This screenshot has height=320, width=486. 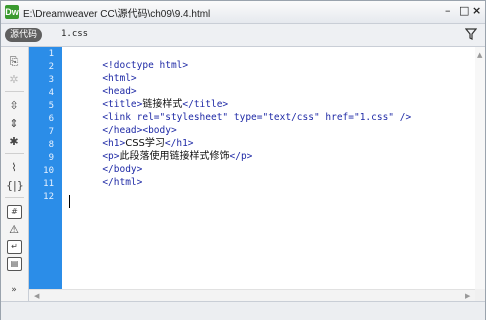 I want to click on line-number: 4, so click(x=51, y=93).